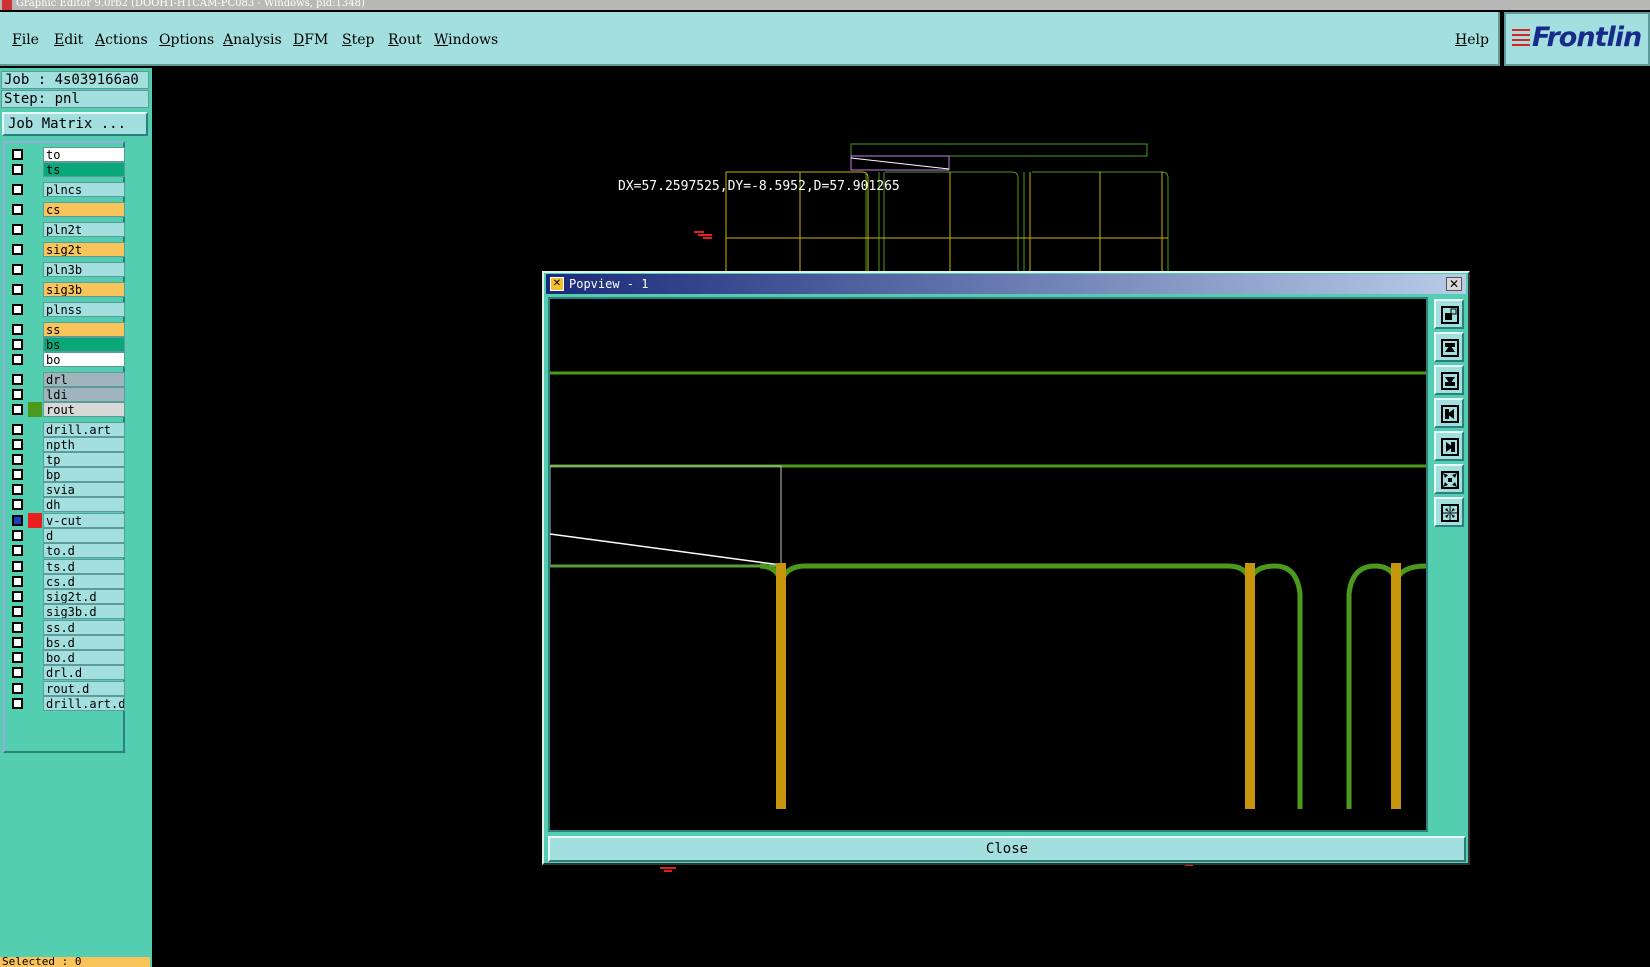 The width and height of the screenshot is (1650, 967). I want to click on layer-row-rout-d: rout.d, so click(67, 688).